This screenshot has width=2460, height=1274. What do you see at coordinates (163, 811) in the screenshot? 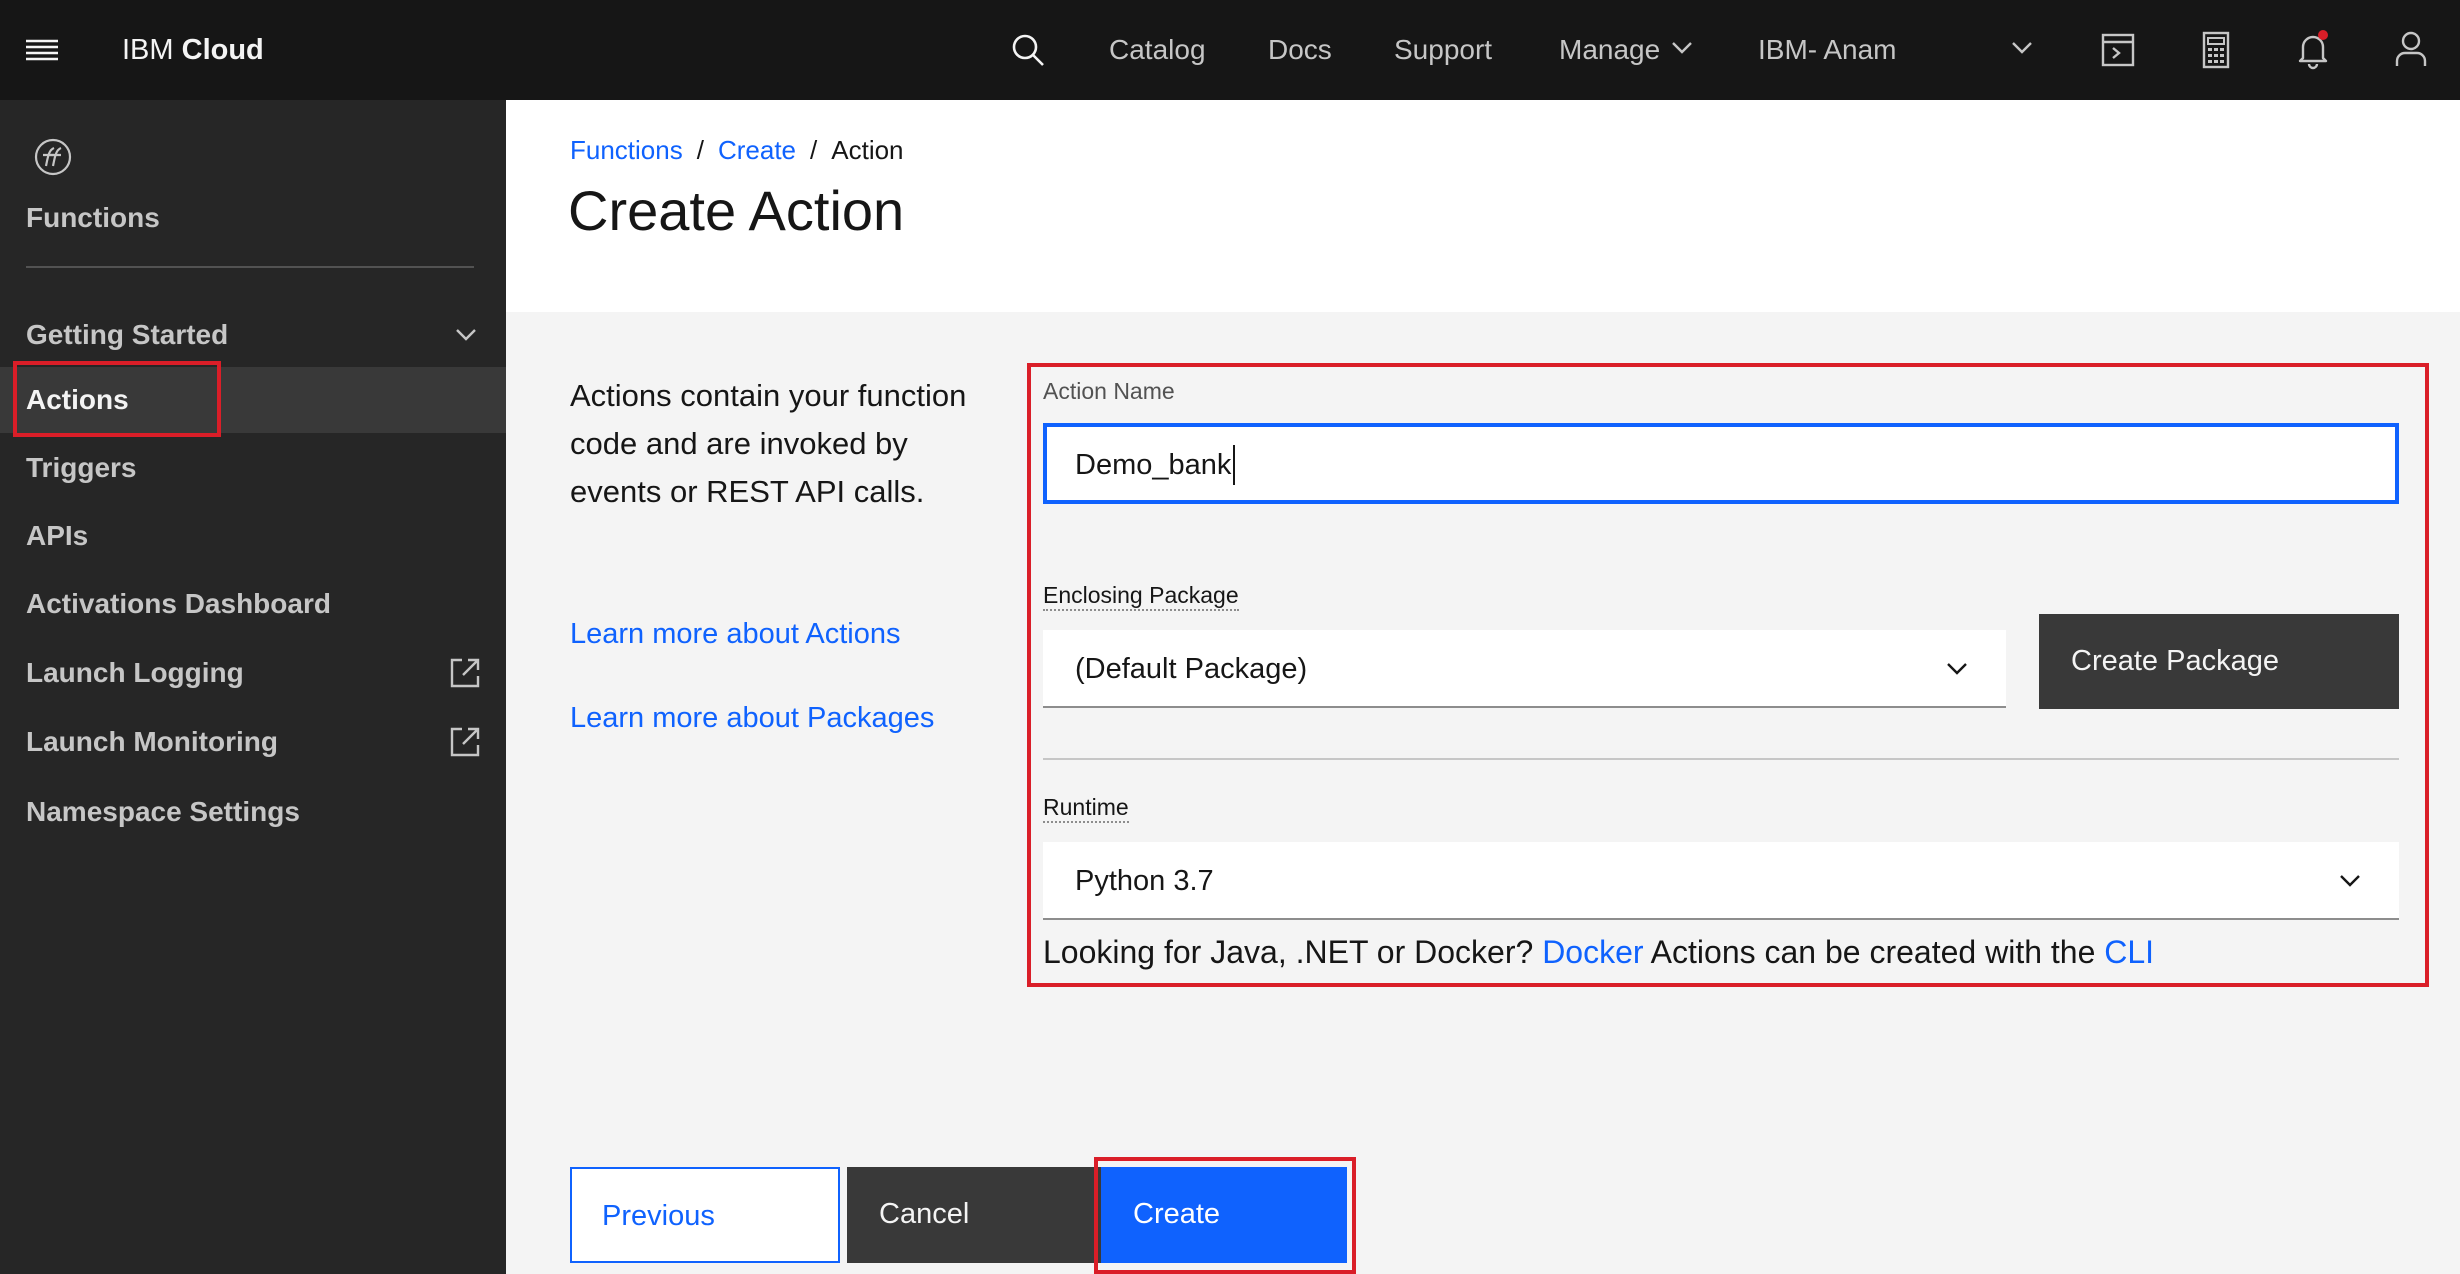
I see `sidebar-item-label: Namespace Settings` at bounding box center [163, 811].